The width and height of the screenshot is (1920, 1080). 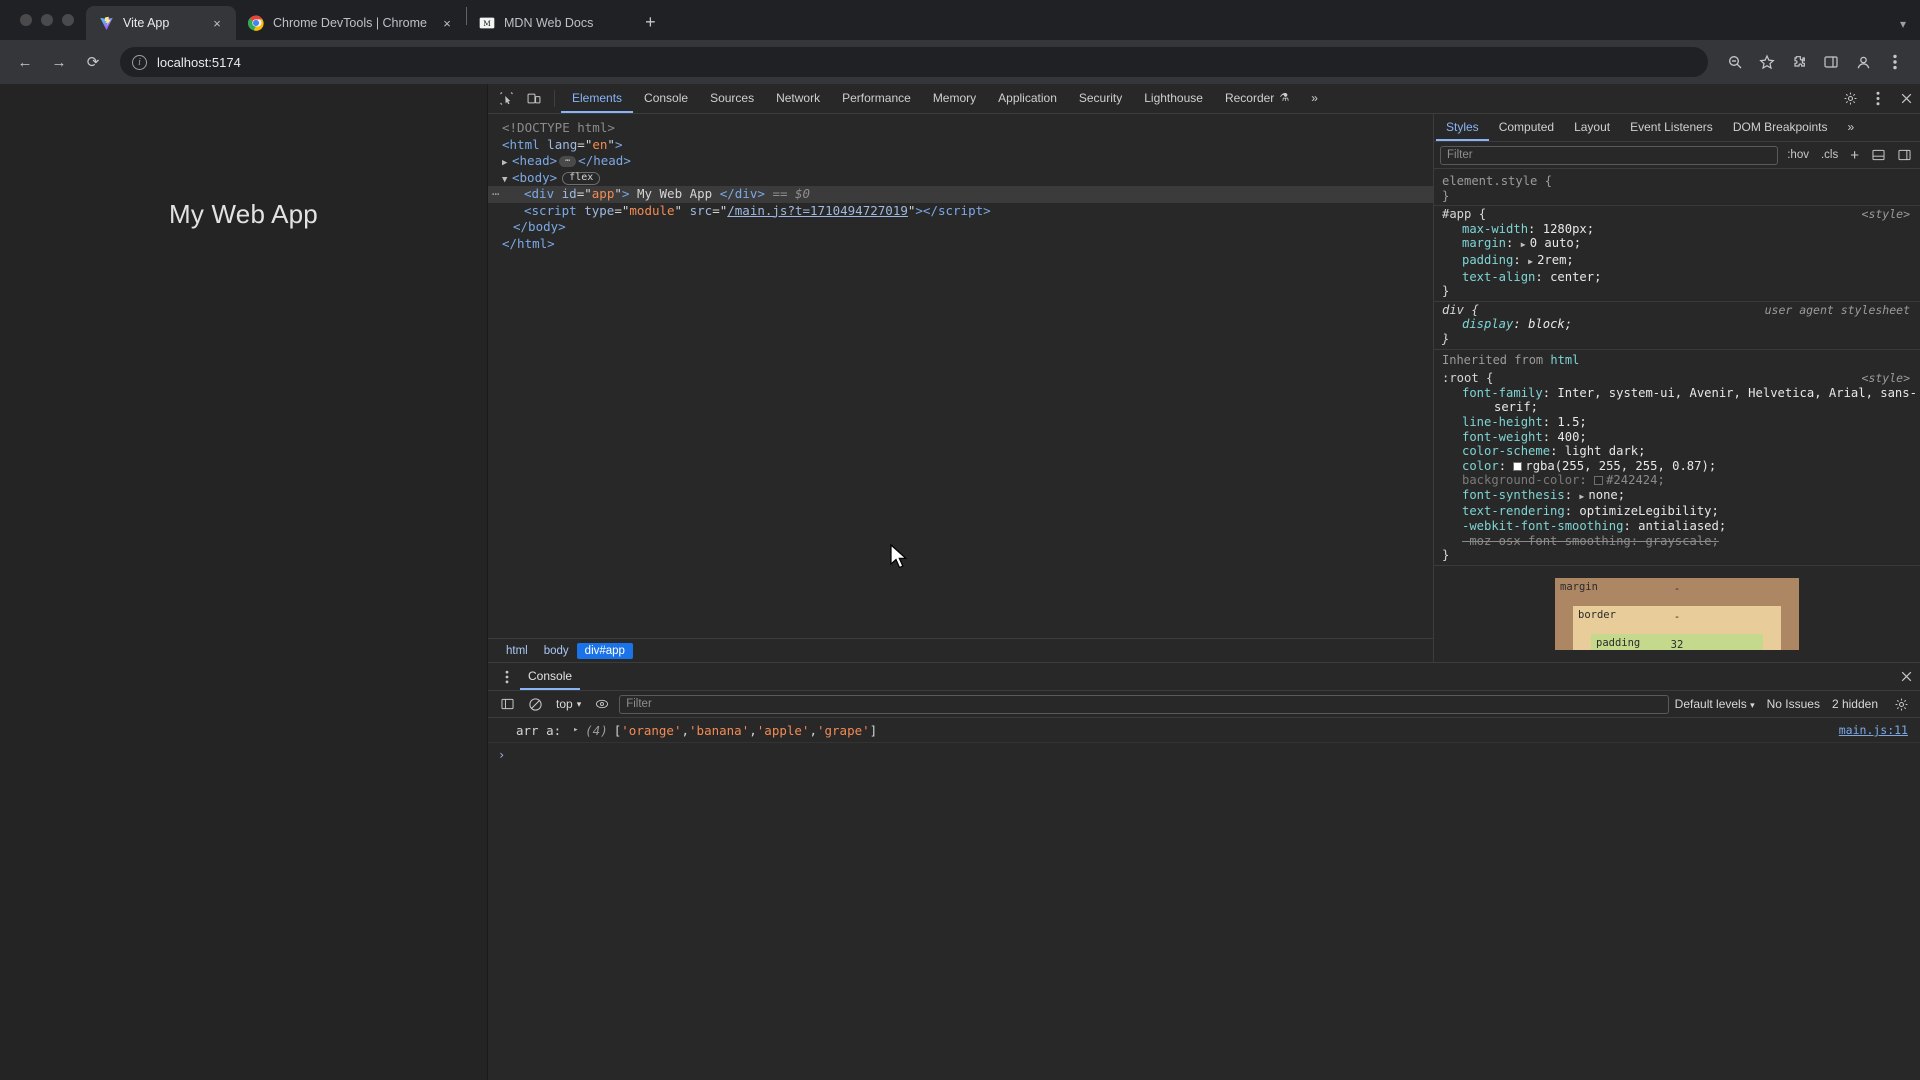 I want to click on maximize-window-button, so click(x=68, y=20).